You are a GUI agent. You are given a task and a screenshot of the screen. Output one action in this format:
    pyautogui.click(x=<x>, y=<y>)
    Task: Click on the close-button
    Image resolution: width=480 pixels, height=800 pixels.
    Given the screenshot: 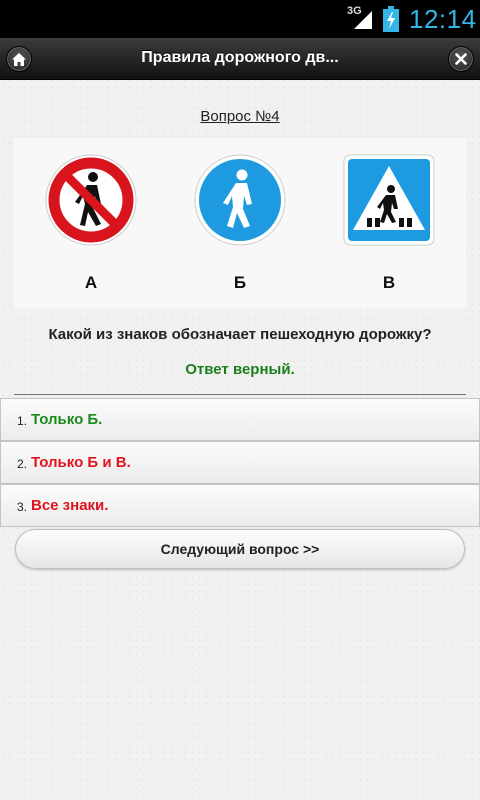 What is the action you would take?
    pyautogui.click(x=461, y=59)
    